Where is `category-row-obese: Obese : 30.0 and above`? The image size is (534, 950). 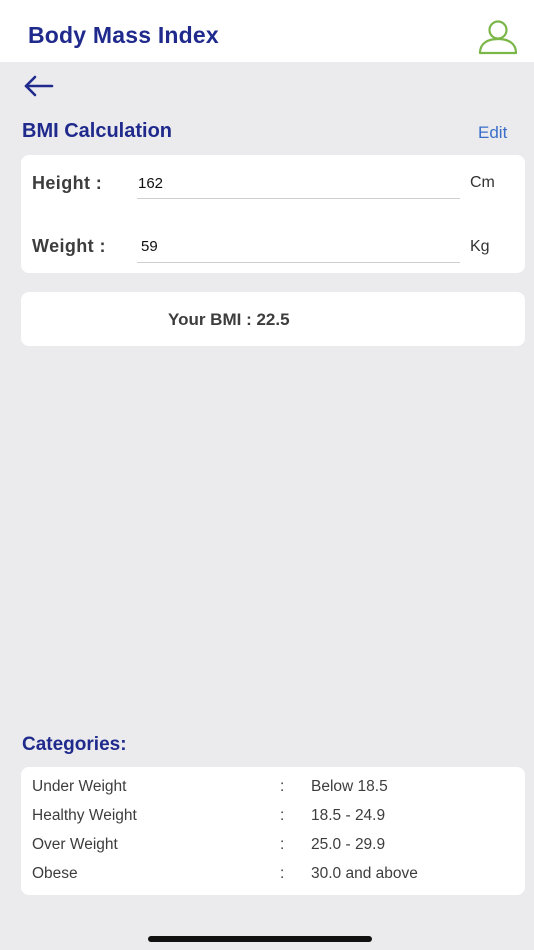
category-row-obese: Obese : 30.0 and above is located at coordinates (273, 875).